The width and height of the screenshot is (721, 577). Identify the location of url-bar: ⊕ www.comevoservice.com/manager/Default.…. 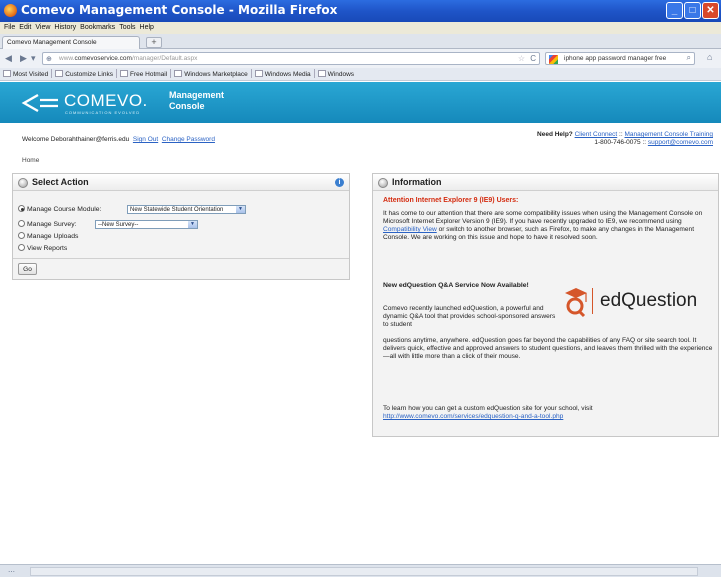
(291, 58).